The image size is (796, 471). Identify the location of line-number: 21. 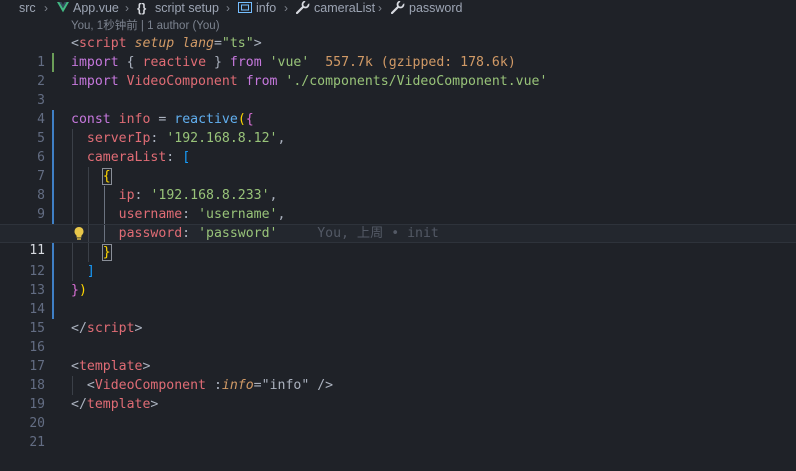
(37, 442).